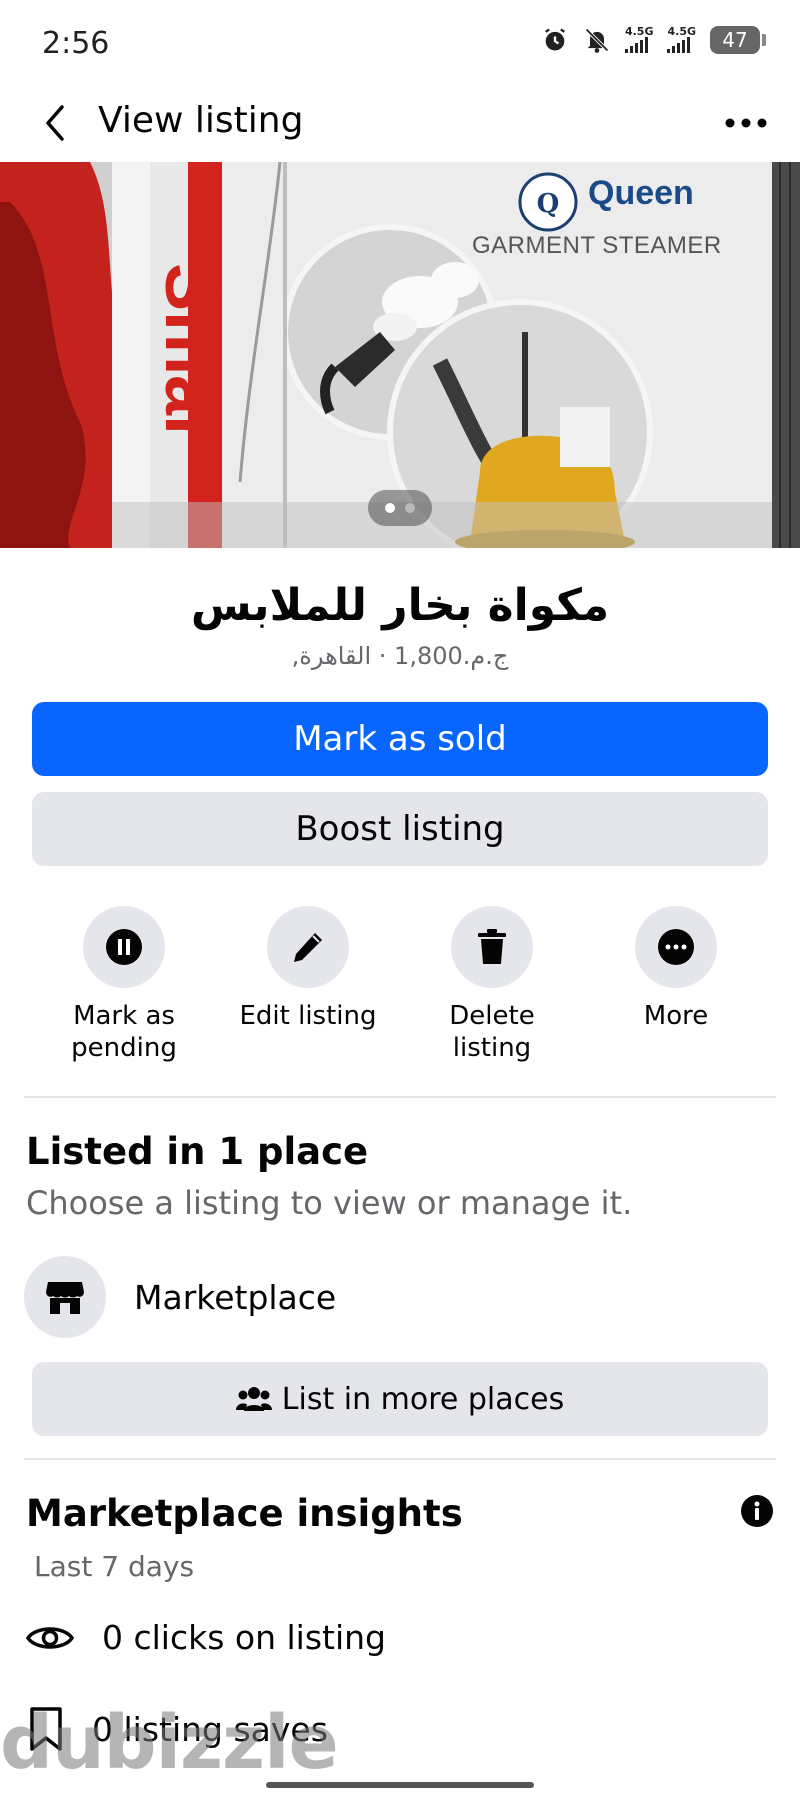 This screenshot has width=800, height=1804. I want to click on insights-title: Marketplace insights, so click(244, 1513).